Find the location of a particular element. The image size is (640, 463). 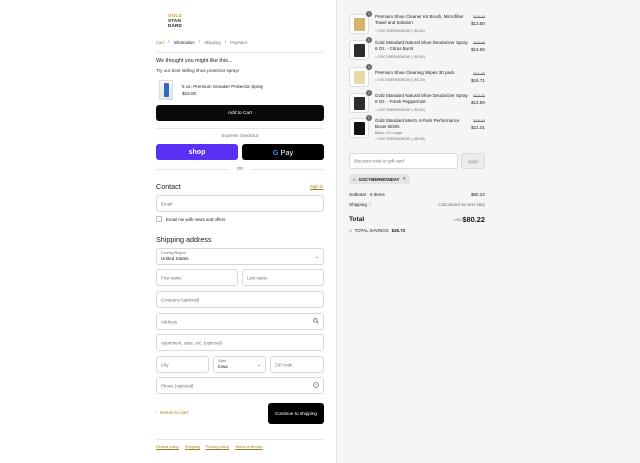

breadcrumb-shipping: Shipping is located at coordinates (212, 42).